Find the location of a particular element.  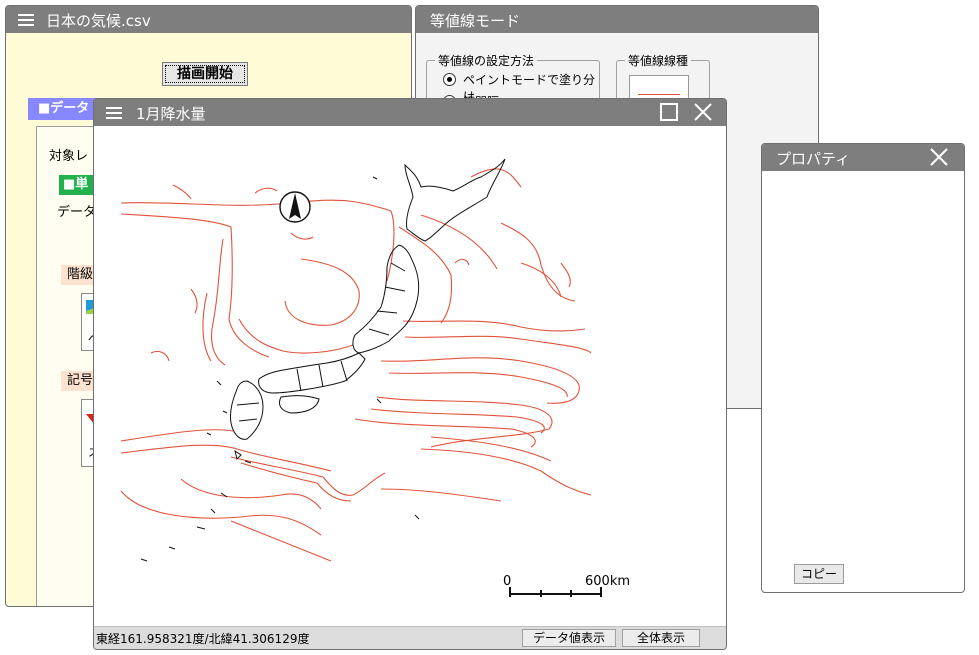

data-window-title: 日本の気候.csv is located at coordinates (98, 21).